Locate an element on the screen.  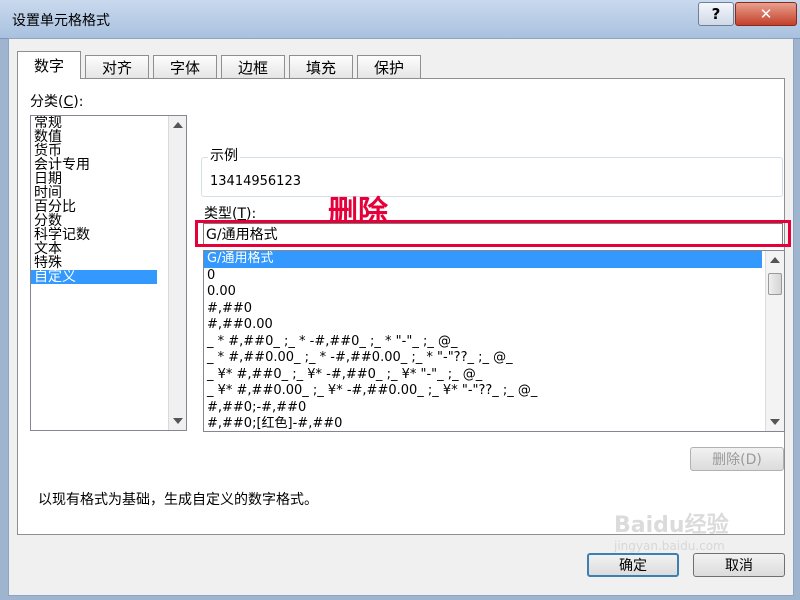
ok-button: 确定 is located at coordinates (633, 565).